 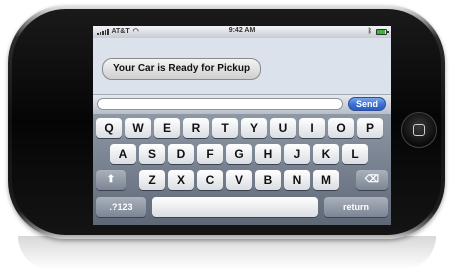 I want to click on key-t: T, so click(x=225, y=128).